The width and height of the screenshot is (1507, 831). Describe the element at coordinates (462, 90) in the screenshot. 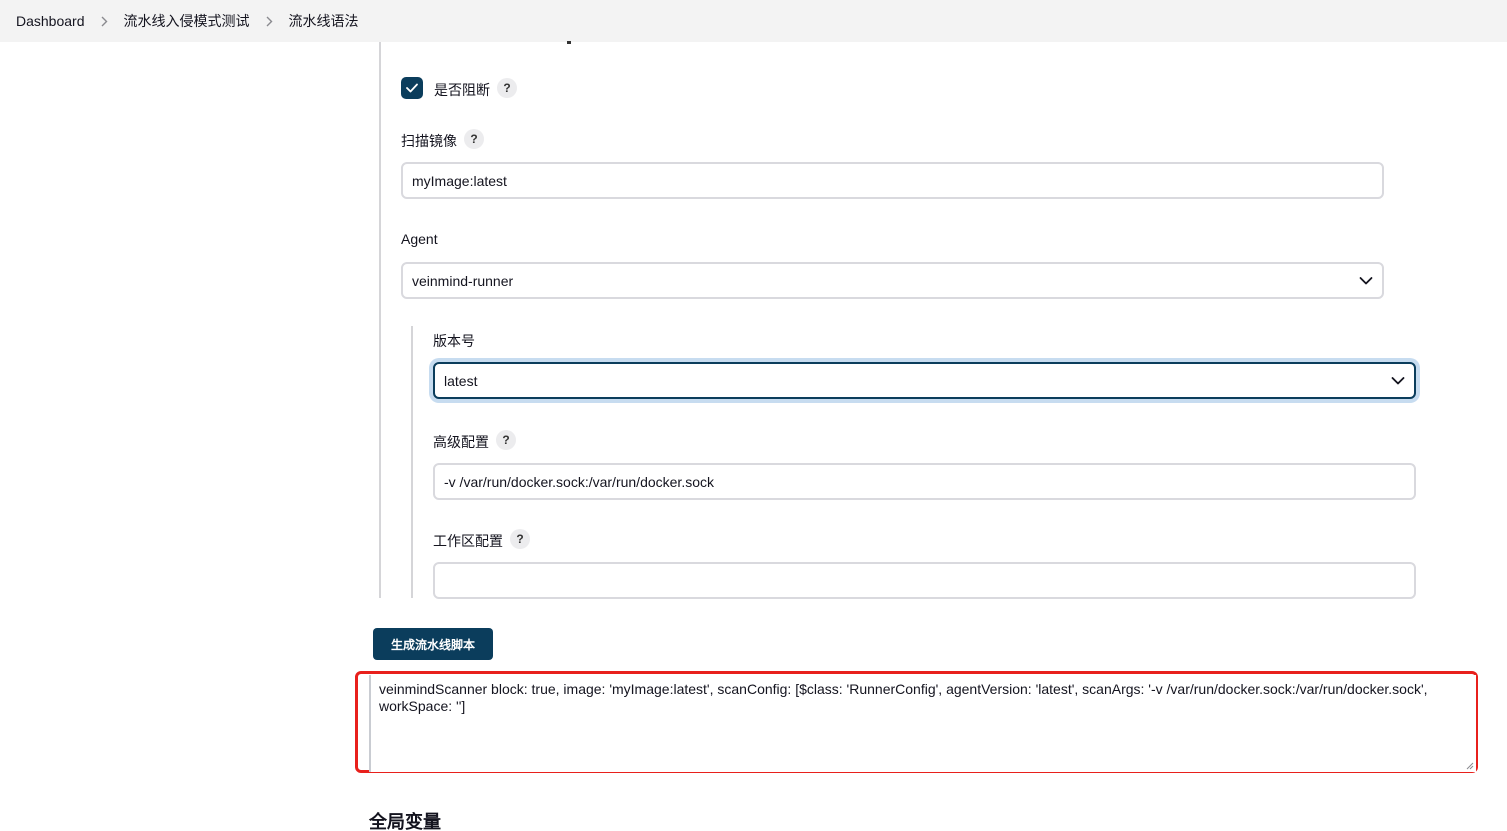

I see `block-label: 是否阻断` at that location.